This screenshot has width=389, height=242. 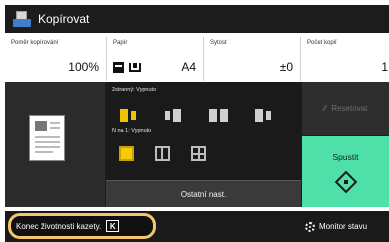 I want to click on layout-4-on-1-button, so click(x=198, y=153).